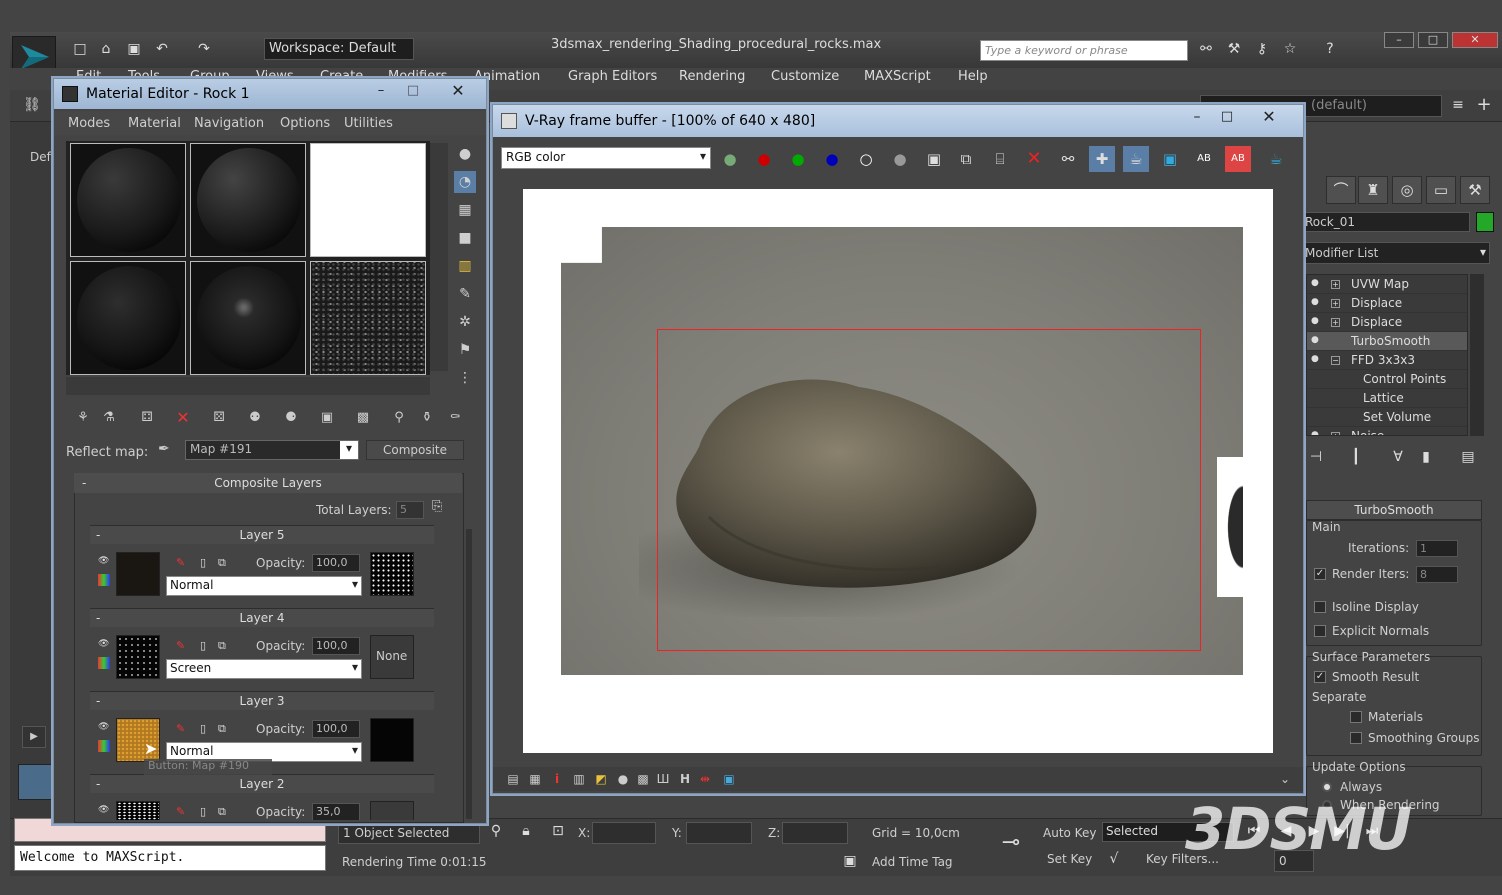 The width and height of the screenshot is (1502, 895). What do you see at coordinates (912, 862) in the screenshot?
I see `add-time-tag: Add Time Tag` at bounding box center [912, 862].